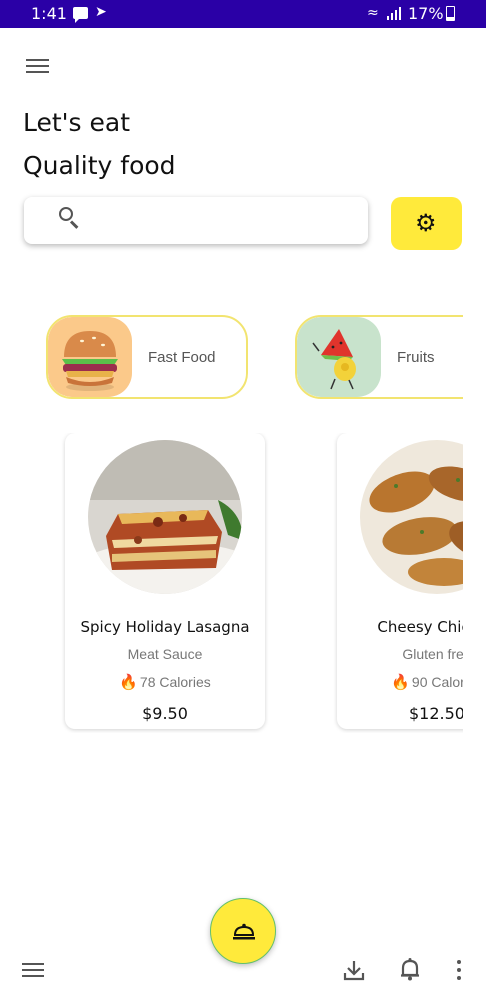 Image resolution: width=486 pixels, height=1000 pixels. I want to click on menu-icon, so click(37, 66).